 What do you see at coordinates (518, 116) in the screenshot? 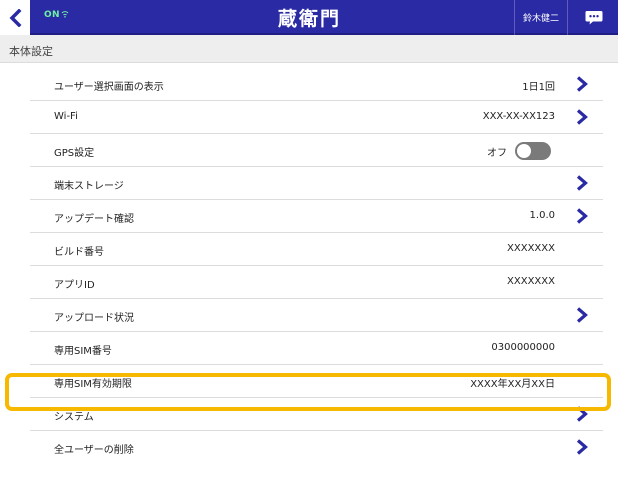
I see `setting-value: XXX-XX-XX123` at bounding box center [518, 116].